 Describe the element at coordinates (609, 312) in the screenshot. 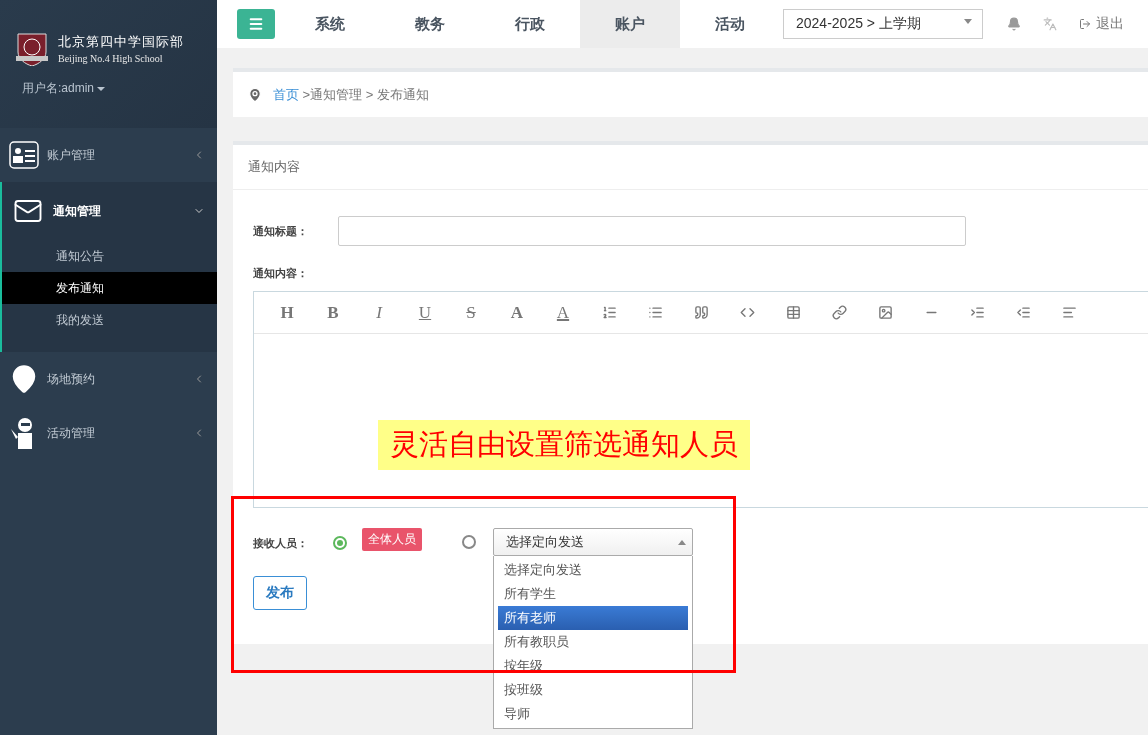

I see `numbered-list-icon` at that location.